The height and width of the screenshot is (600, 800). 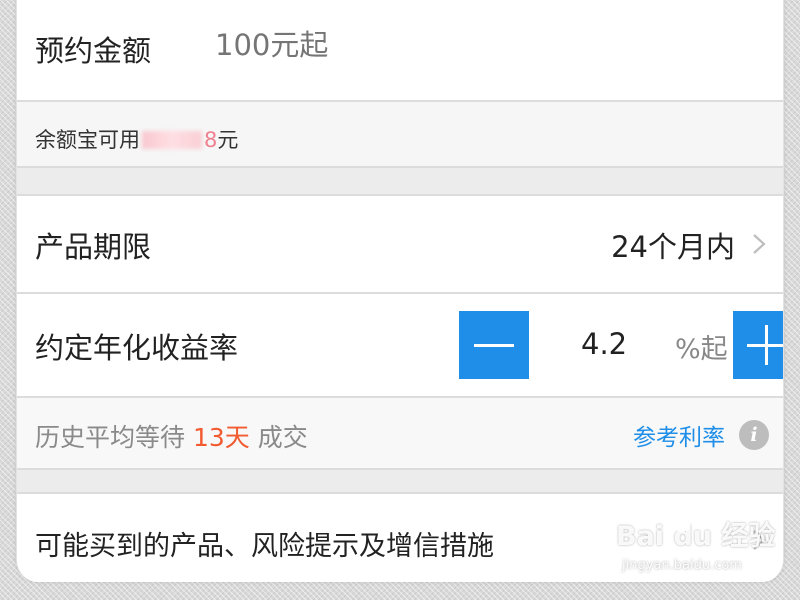 I want to click on products-label: 可能买到的产品、风险提示及增信措施, so click(x=264, y=546).